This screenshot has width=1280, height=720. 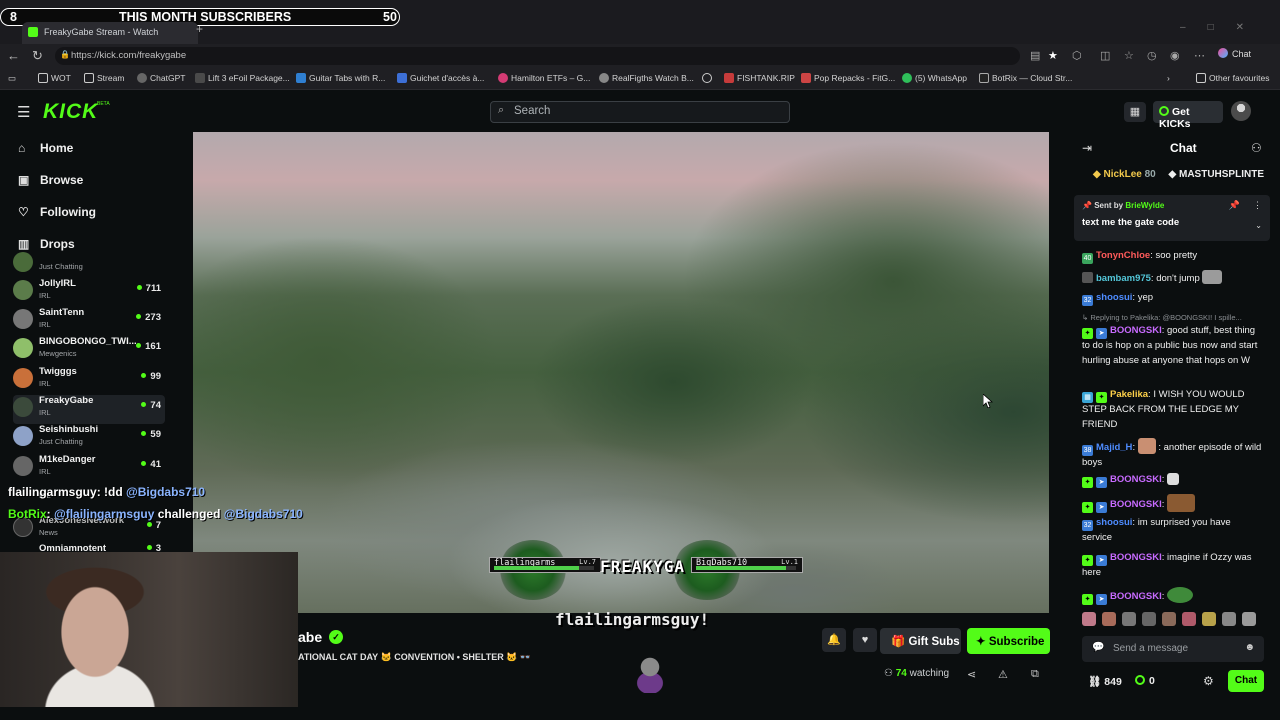 What do you see at coordinates (1246, 681) in the screenshot?
I see `chat-send-button: Chat` at bounding box center [1246, 681].